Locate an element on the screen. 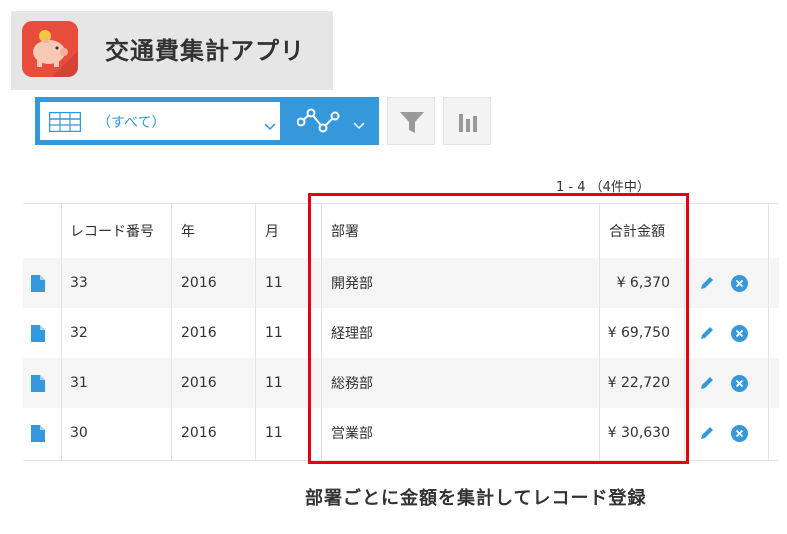 The width and height of the screenshot is (787, 534). app-header: 交通費集計アプリ is located at coordinates (172, 50).